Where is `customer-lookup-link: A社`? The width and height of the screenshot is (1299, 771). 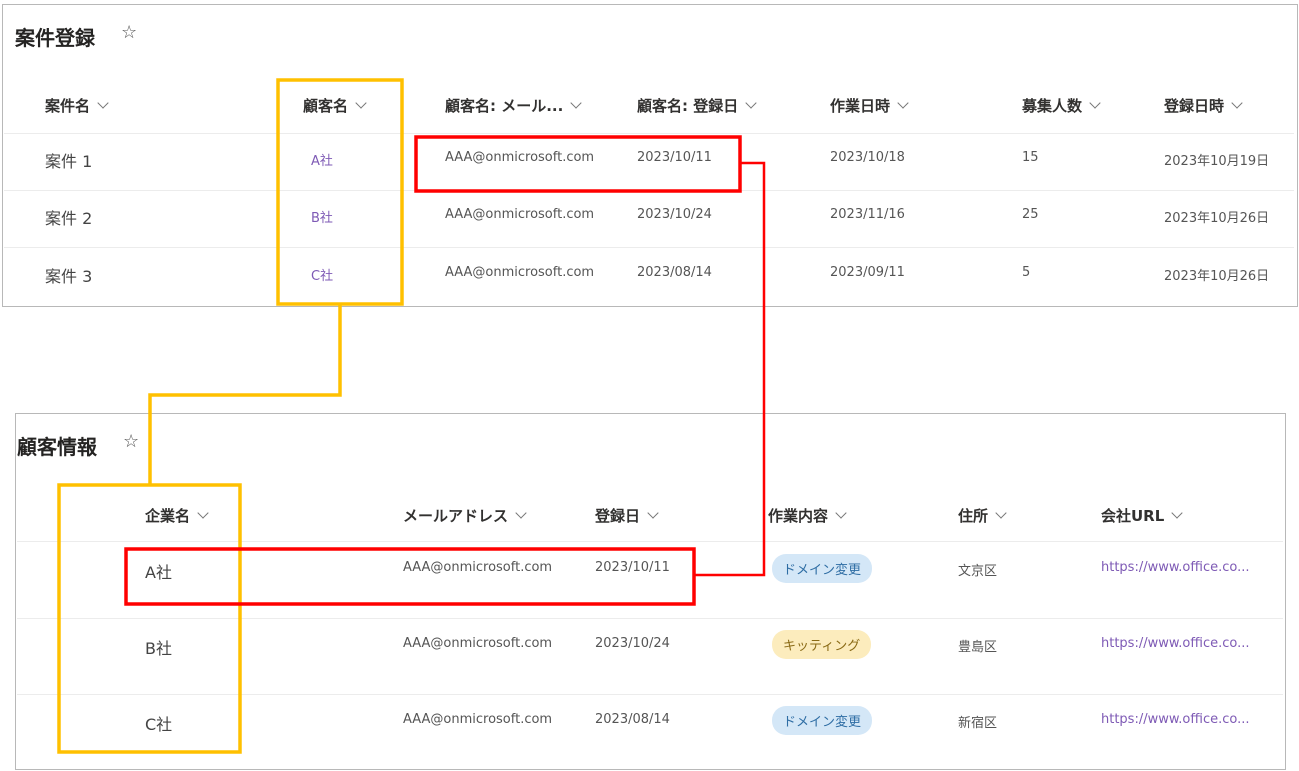
customer-lookup-link: A社 is located at coordinates (322, 159).